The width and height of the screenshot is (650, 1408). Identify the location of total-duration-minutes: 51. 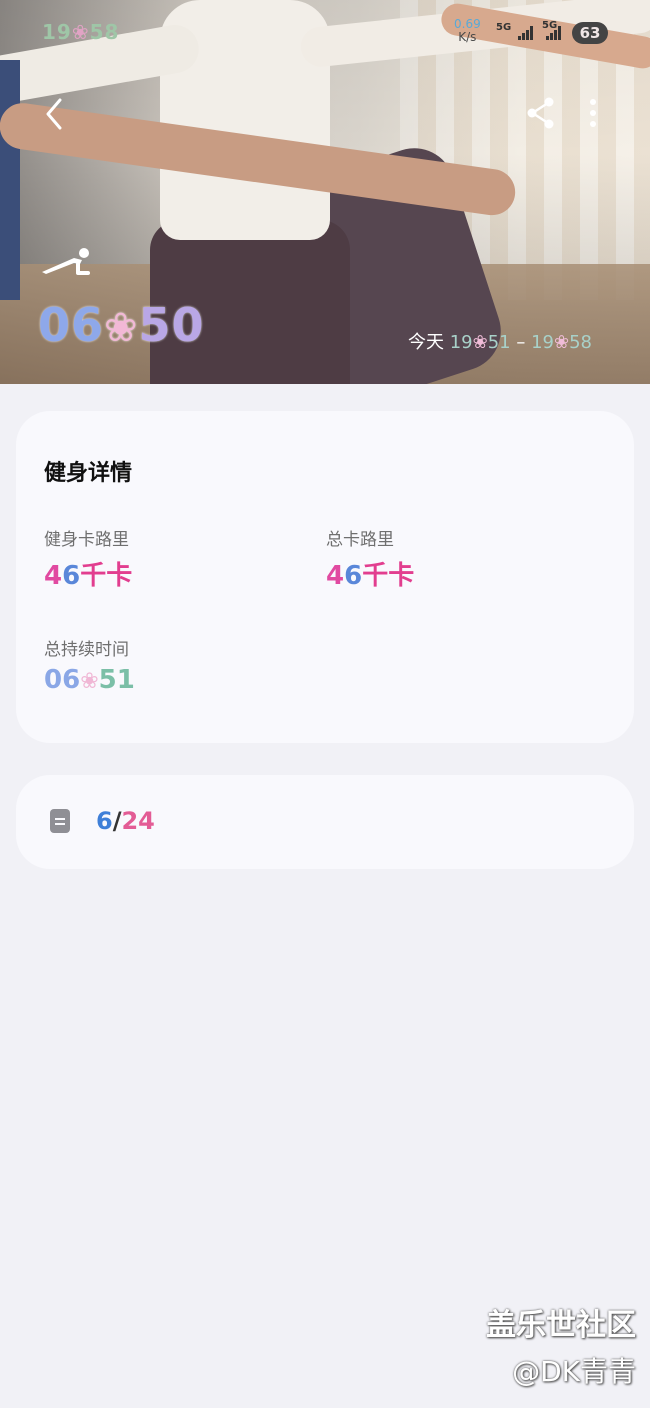
(116, 680).